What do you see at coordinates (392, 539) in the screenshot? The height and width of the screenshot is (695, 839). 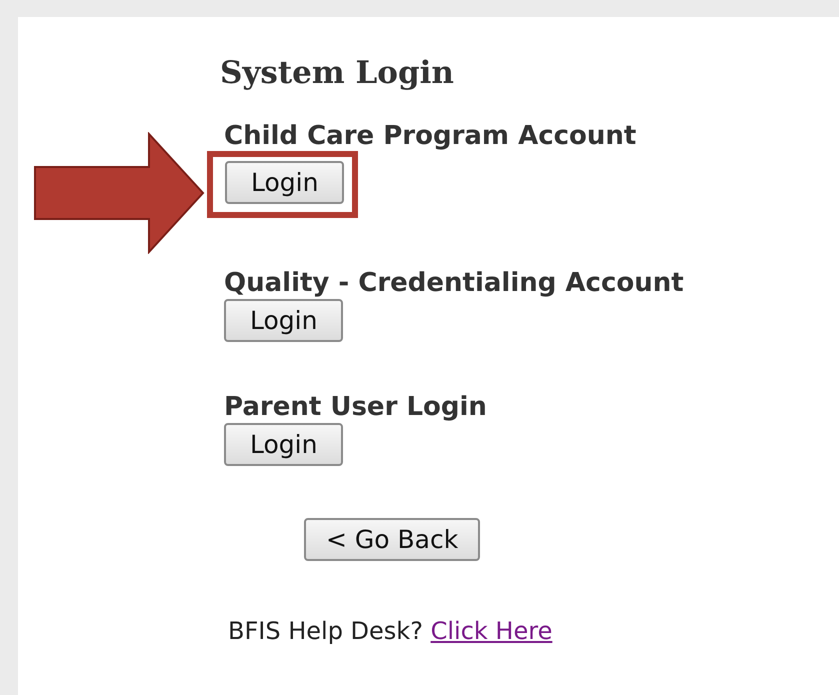 I see `go-back-button: < Go Back` at bounding box center [392, 539].